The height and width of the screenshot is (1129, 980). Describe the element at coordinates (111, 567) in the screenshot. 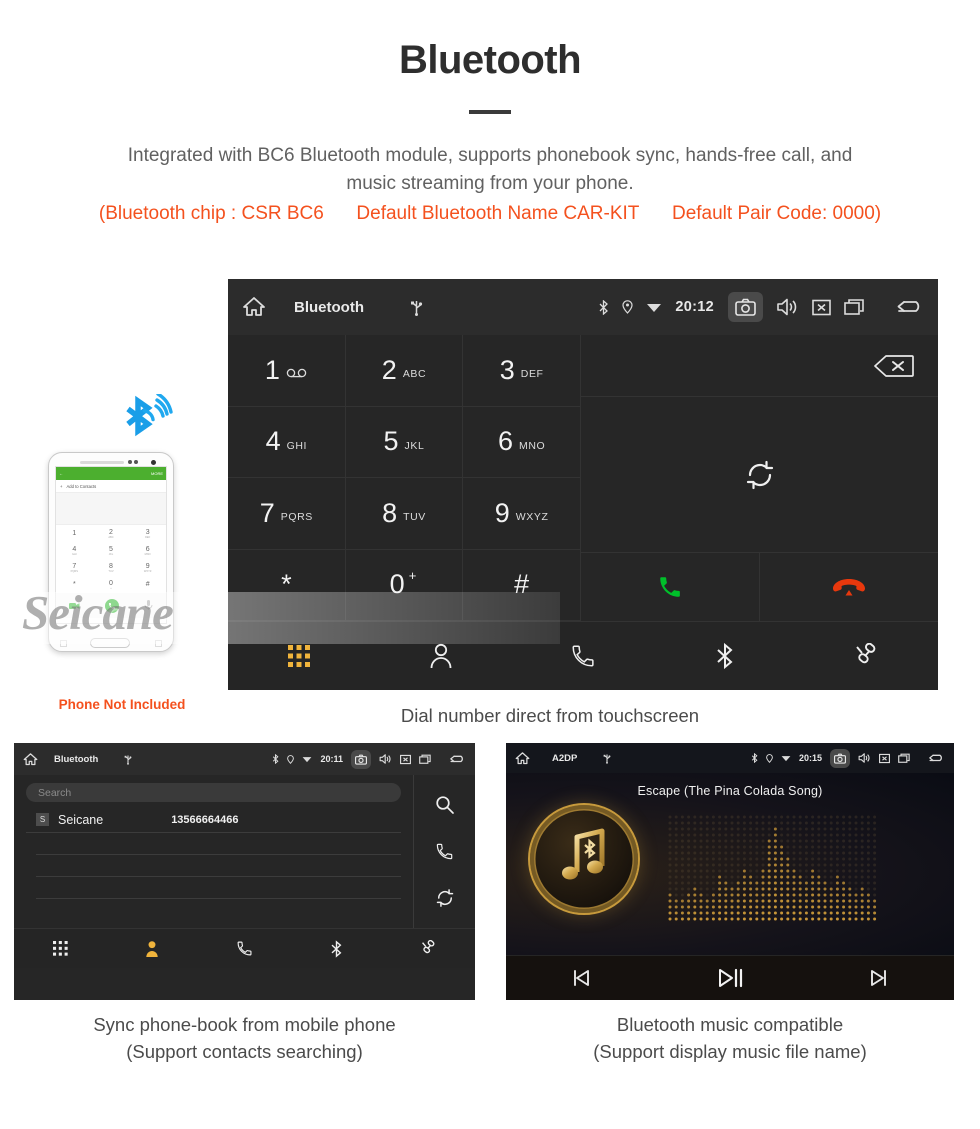

I see `phone-key: 8 TUV` at that location.